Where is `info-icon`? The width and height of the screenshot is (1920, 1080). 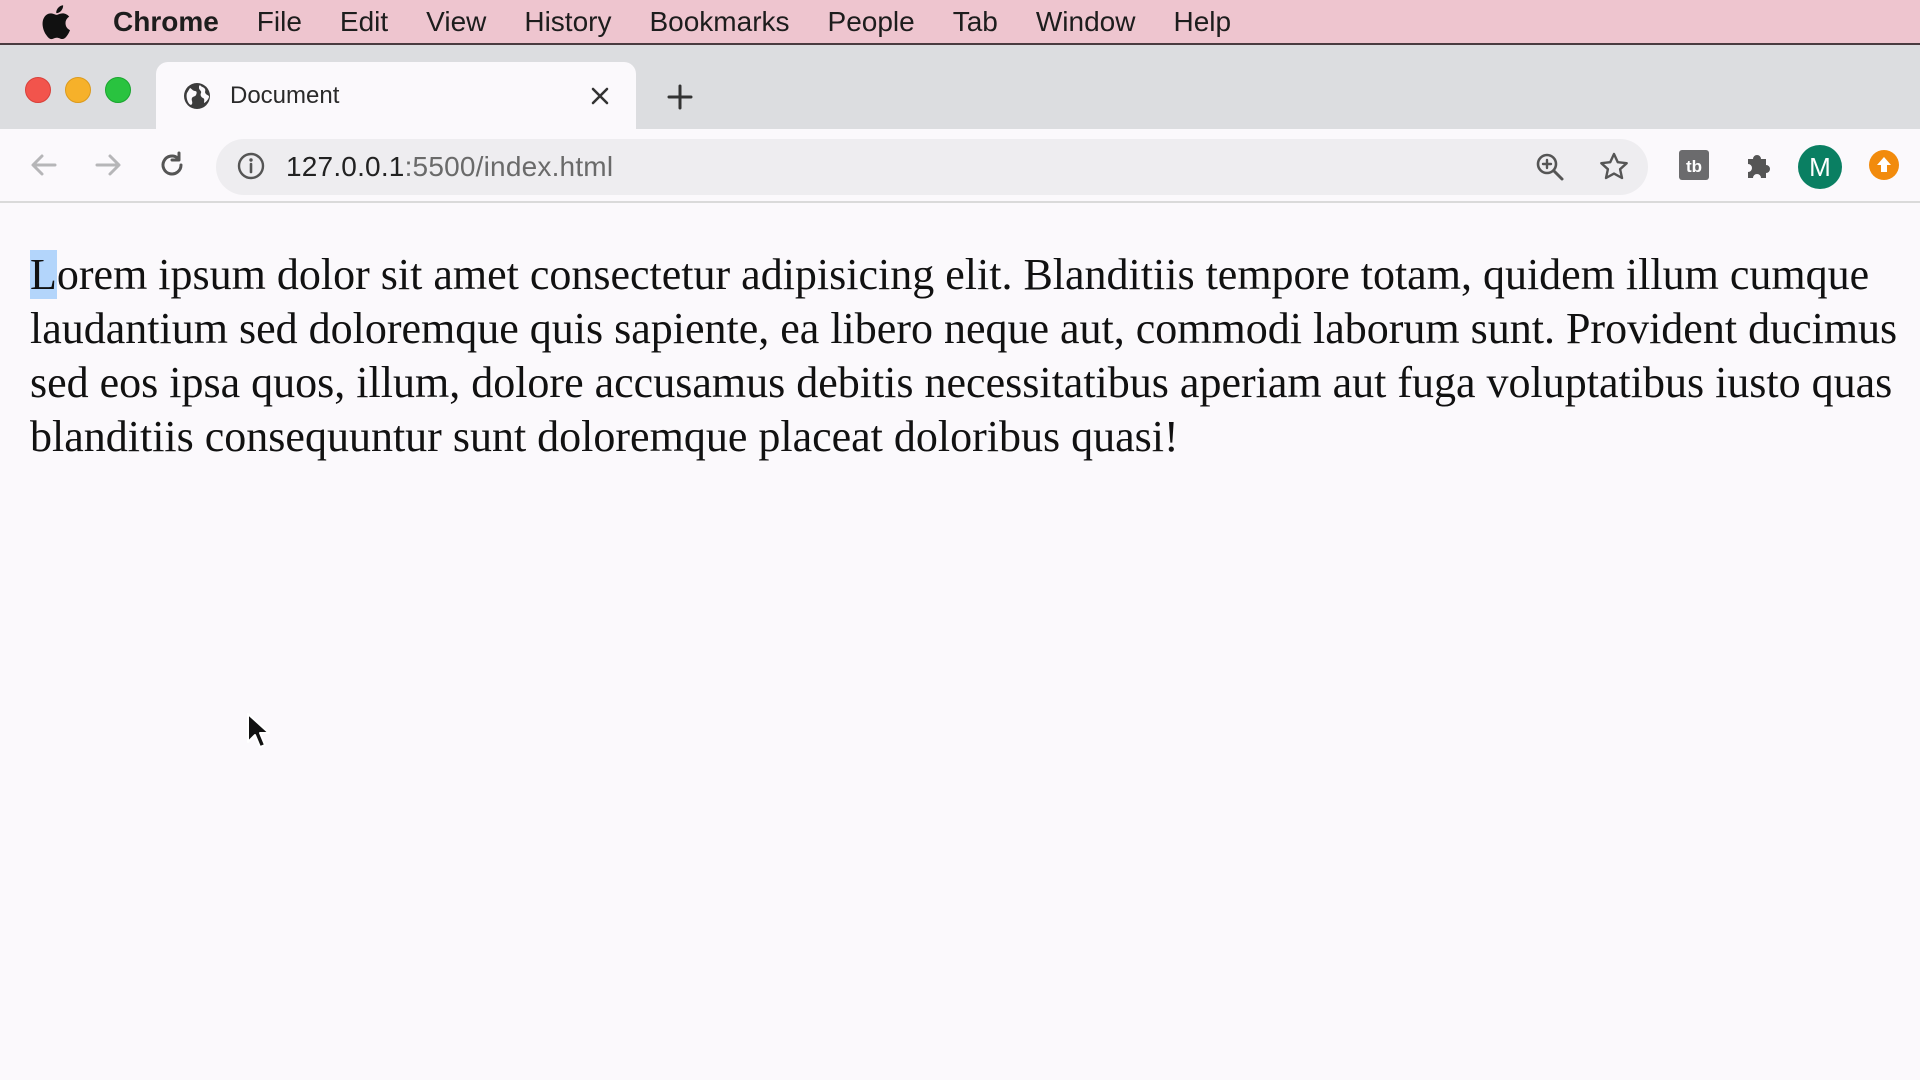
info-icon is located at coordinates (252, 167).